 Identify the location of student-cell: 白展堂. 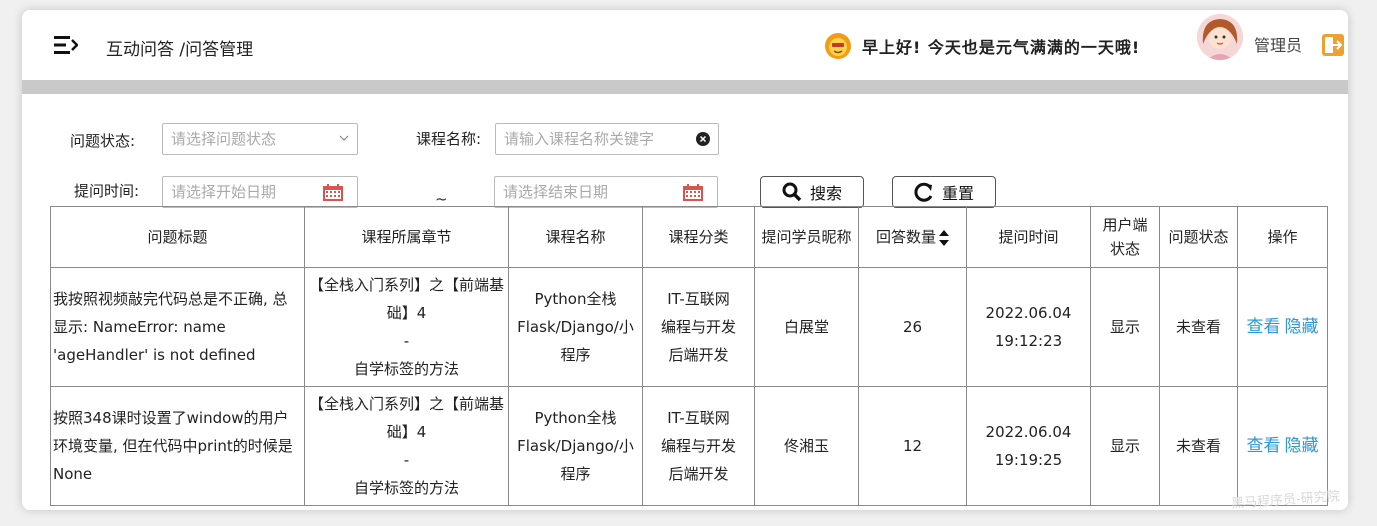
(806, 327).